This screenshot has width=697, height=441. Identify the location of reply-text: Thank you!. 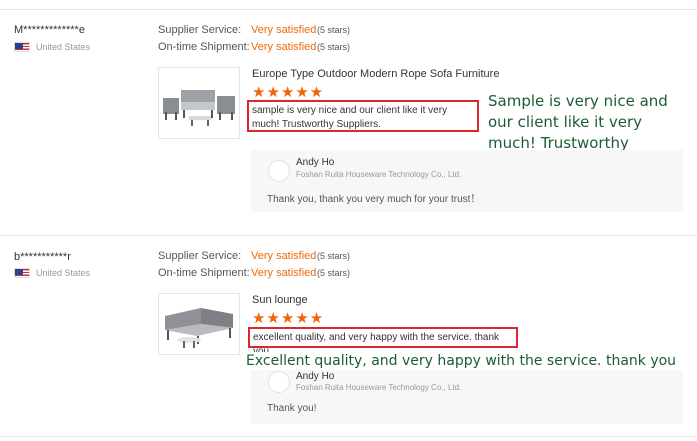
(292, 408).